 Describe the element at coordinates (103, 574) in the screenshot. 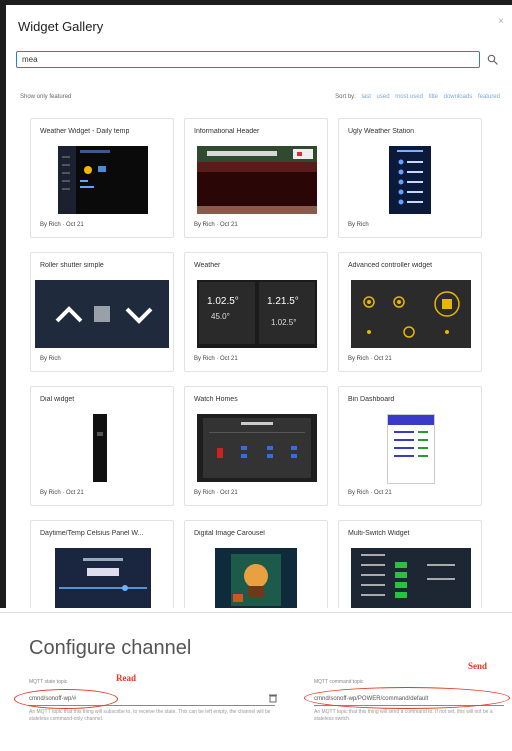

I see `temp-panel-thumbnail` at that location.